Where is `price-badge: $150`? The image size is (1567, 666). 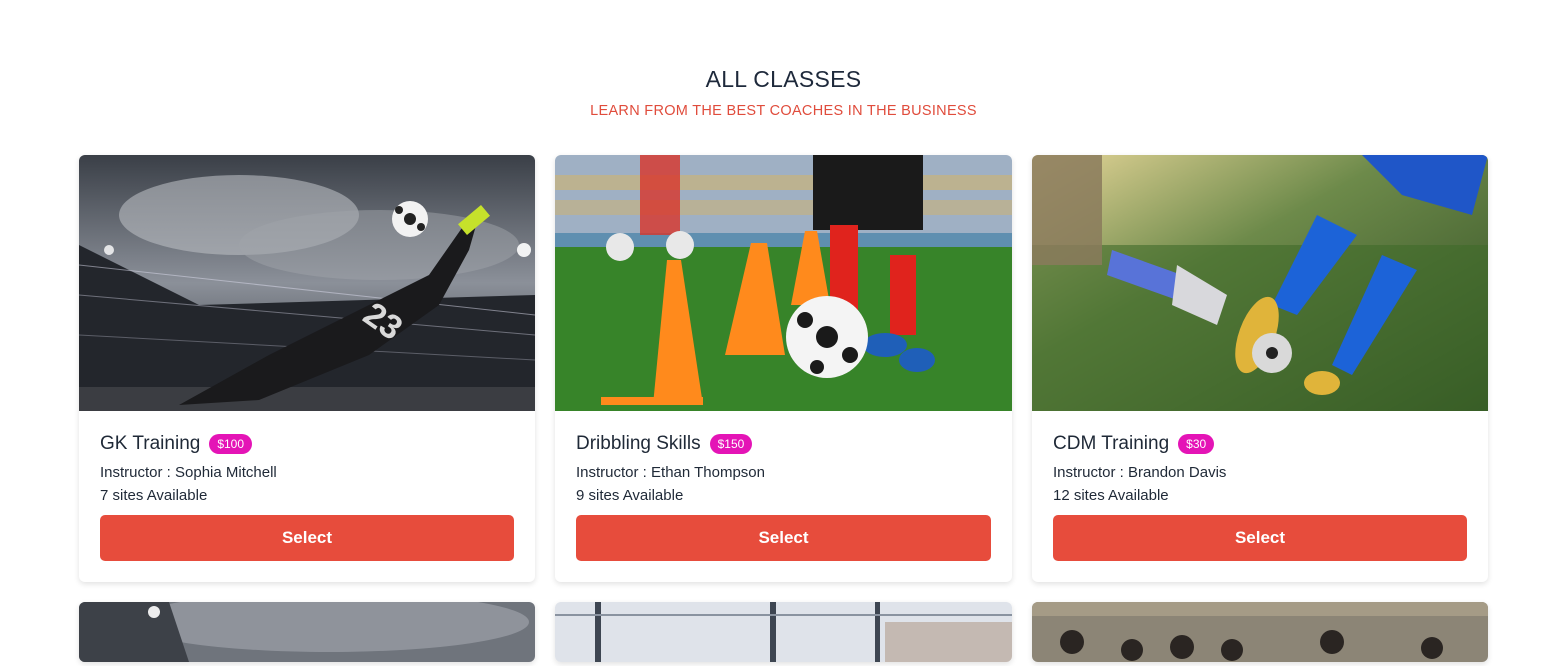
price-badge: $150 is located at coordinates (731, 444).